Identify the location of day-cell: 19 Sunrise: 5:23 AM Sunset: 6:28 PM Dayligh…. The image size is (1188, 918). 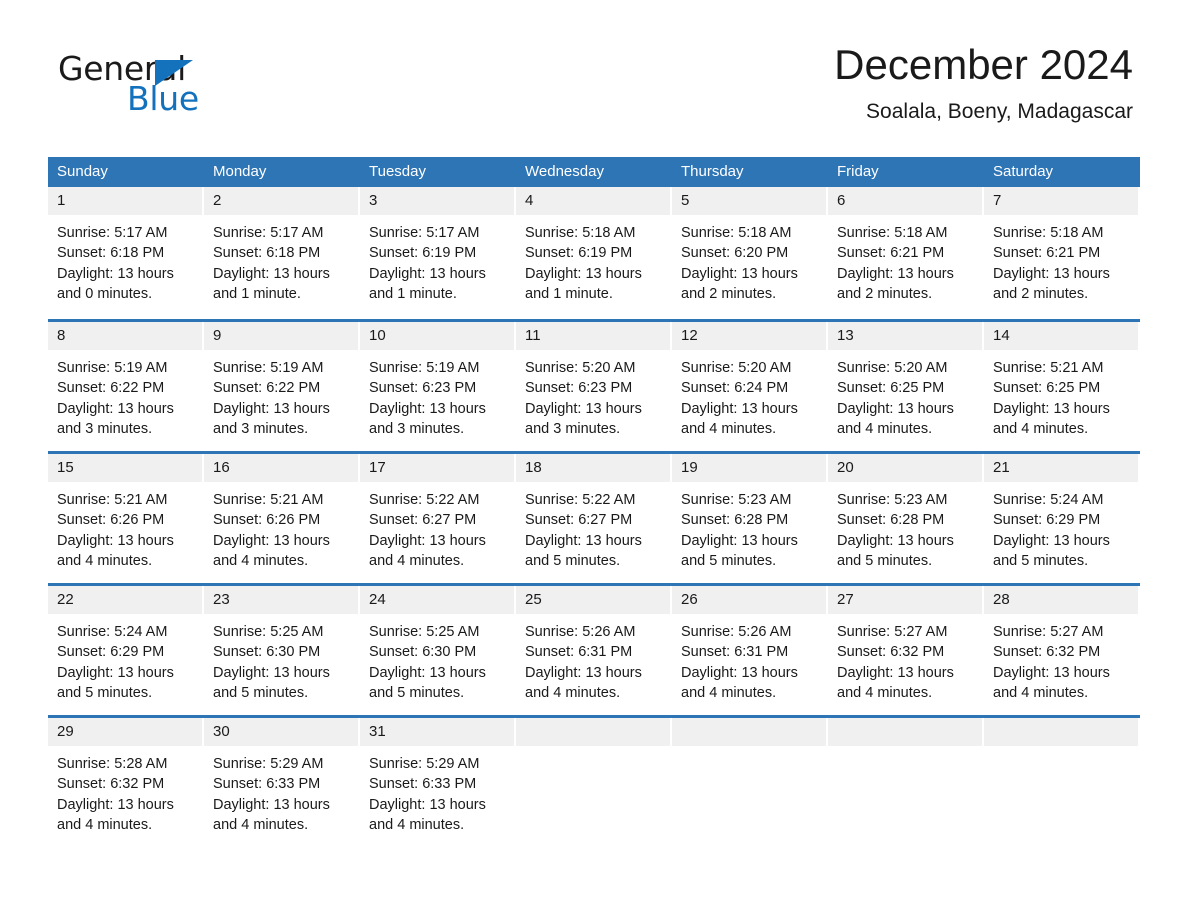
(750, 518).